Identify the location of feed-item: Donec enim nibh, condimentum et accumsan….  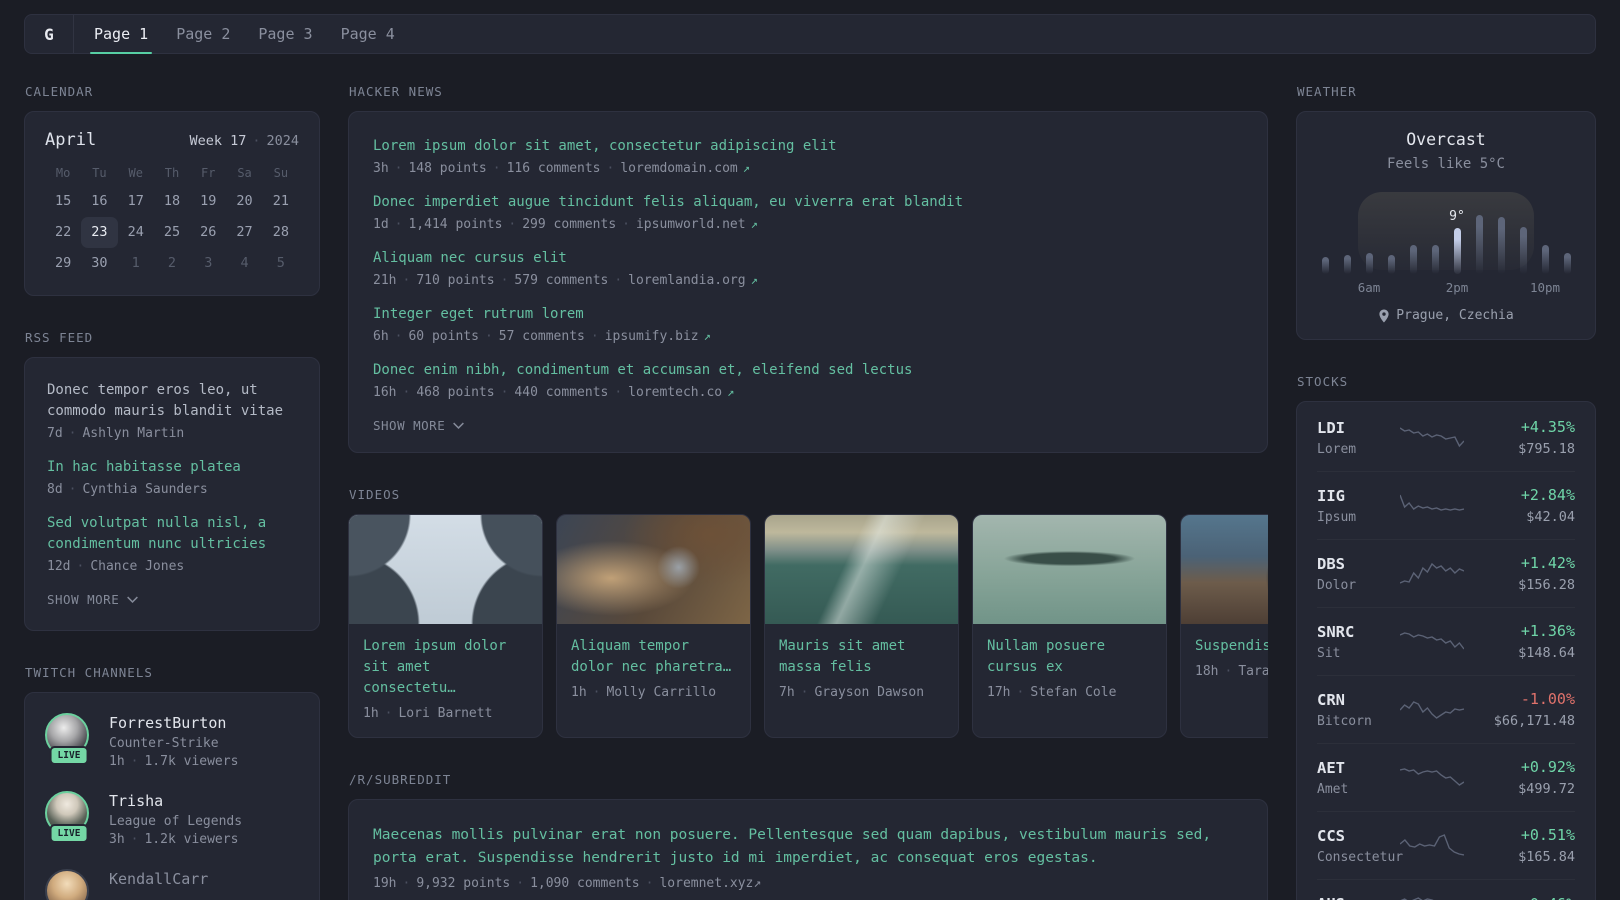
(808, 380).